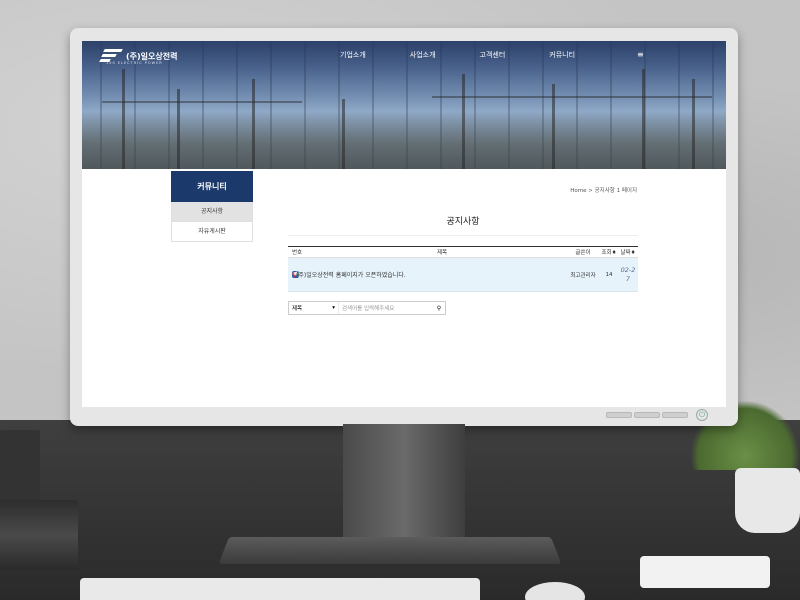  Describe the element at coordinates (280, 589) in the screenshot. I see `keyboard` at that location.